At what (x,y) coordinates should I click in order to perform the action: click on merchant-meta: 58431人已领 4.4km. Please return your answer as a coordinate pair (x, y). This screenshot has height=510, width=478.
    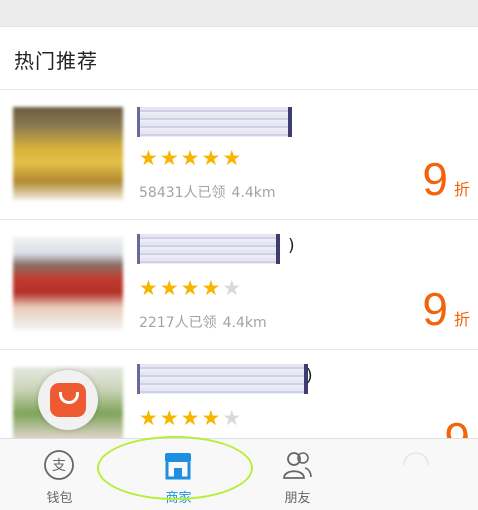
    Looking at the image, I should click on (210, 192).